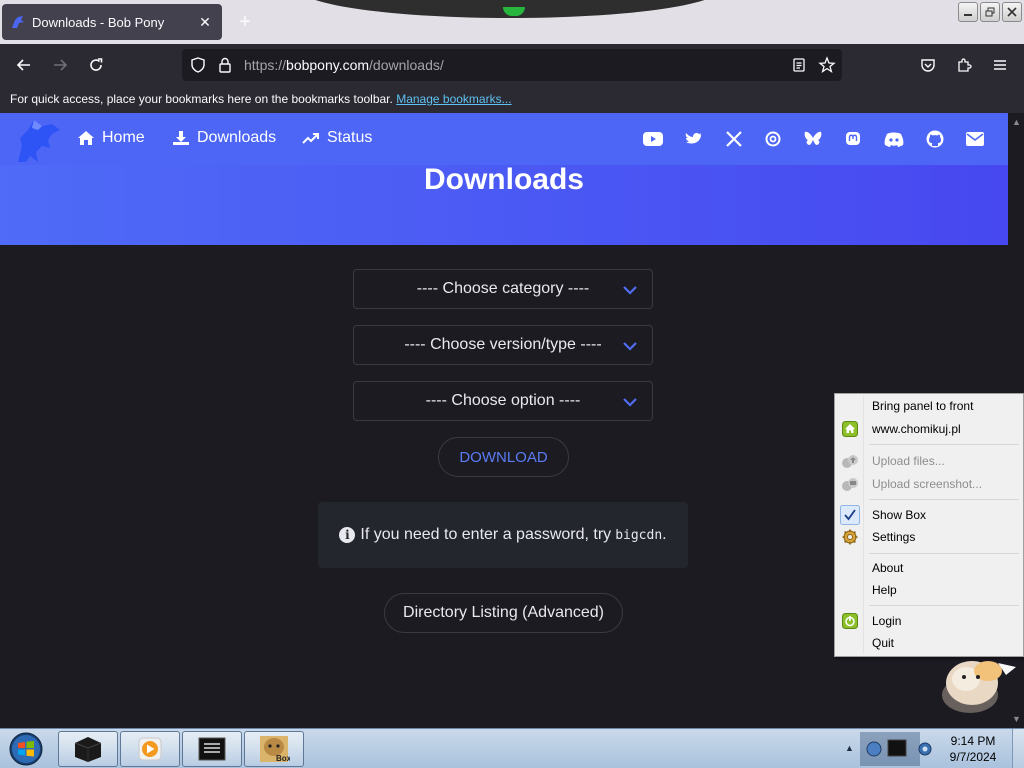 The width and height of the screenshot is (1024, 768). I want to click on menu-item-bring-to-front: Bring panel to front, so click(929, 406).